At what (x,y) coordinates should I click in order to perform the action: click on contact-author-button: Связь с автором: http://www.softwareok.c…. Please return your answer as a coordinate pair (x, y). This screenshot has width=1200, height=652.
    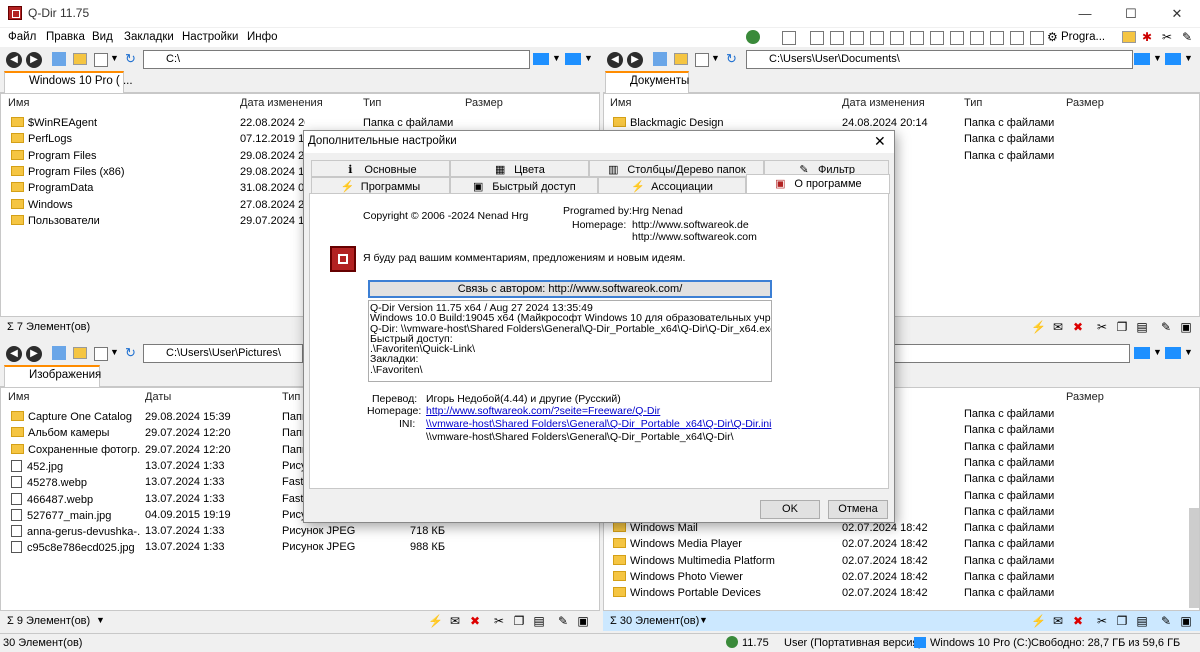
    Looking at the image, I should click on (570, 289).